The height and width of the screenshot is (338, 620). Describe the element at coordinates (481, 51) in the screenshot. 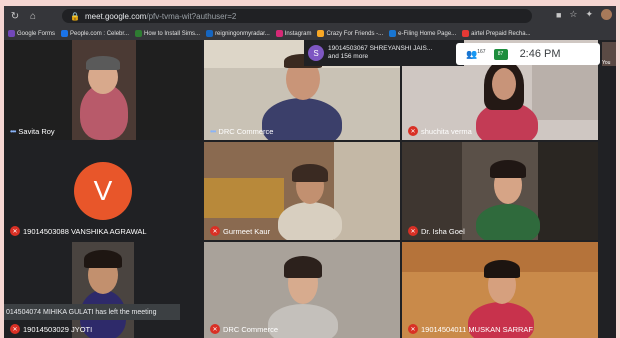

I see `people-count: 167` at that location.